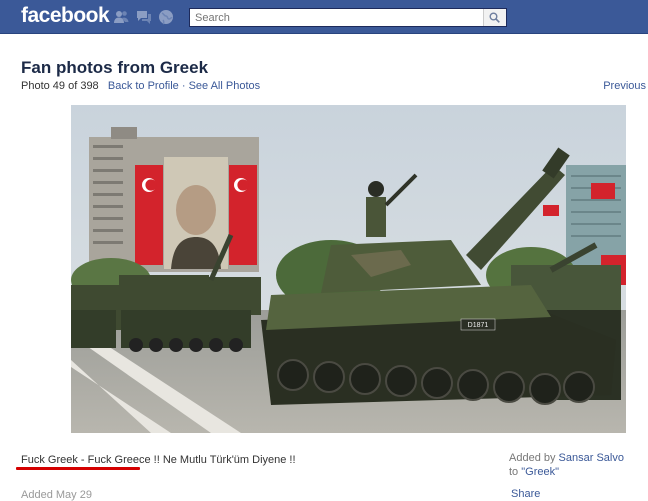 This screenshot has width=648, height=501. I want to click on added-date: Added May 29, so click(56, 495).